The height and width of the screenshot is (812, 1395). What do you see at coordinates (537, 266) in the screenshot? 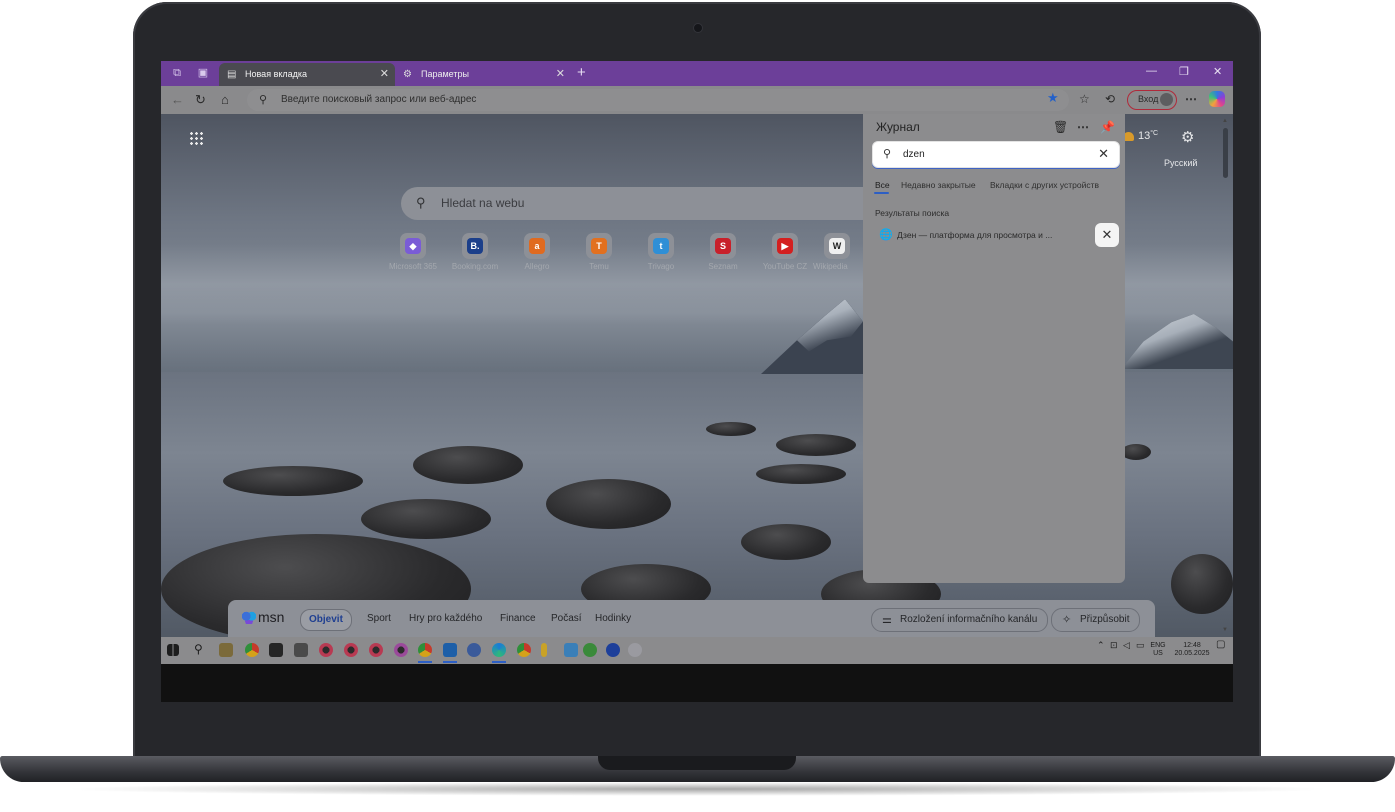
I see `quick-link-label: Allegro` at bounding box center [537, 266].